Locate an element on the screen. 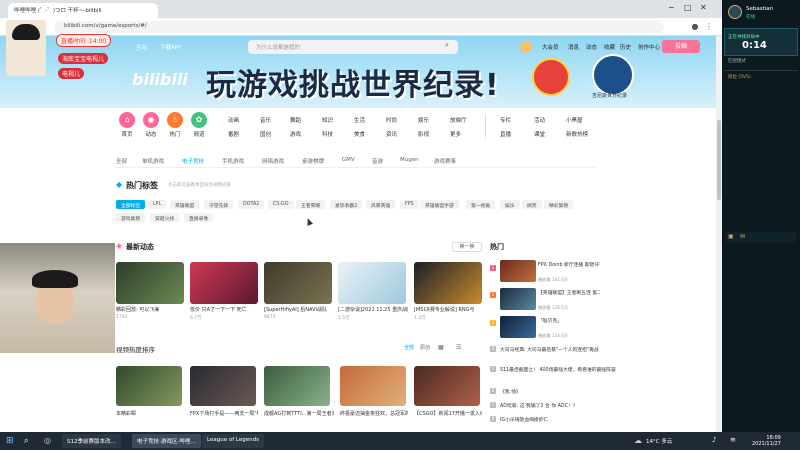 This screenshot has height=450, width=800. extra-link: 活动 is located at coordinates (539, 120).